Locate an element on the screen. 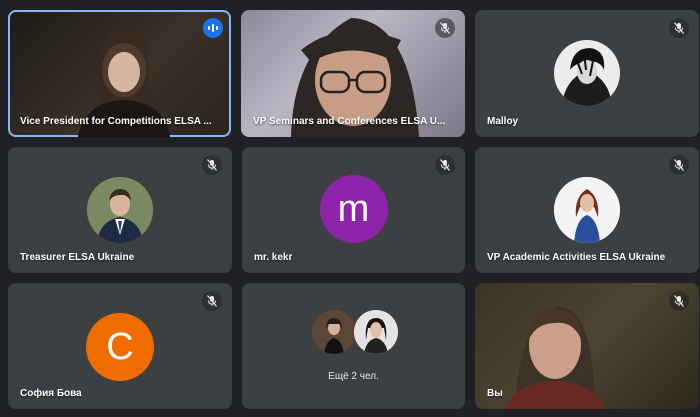  participant-tile-sofia-bova: С София Бова is located at coordinates (120, 346).